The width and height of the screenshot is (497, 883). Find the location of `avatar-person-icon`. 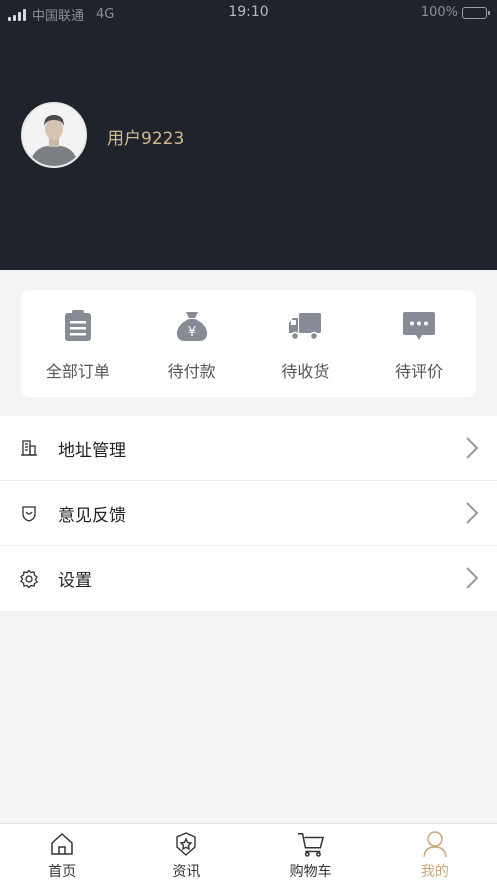

avatar-person-icon is located at coordinates (54, 135).